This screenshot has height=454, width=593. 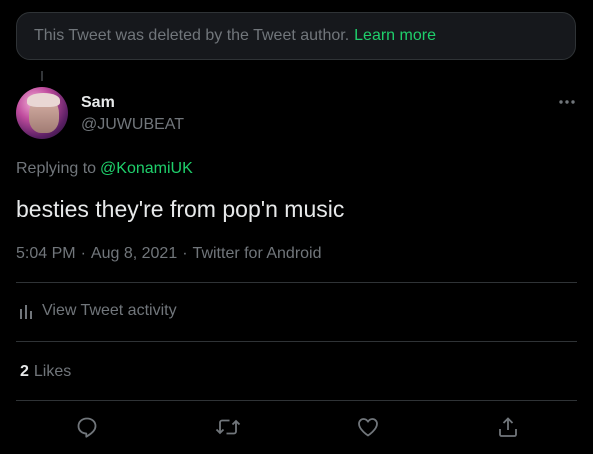 I want to click on share-icon, so click(x=508, y=427).